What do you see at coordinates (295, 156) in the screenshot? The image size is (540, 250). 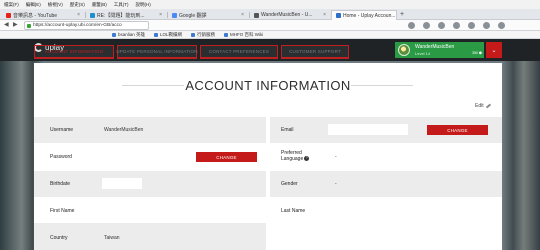 I see `preferred-language-label: Preferred Language?` at bounding box center [295, 156].